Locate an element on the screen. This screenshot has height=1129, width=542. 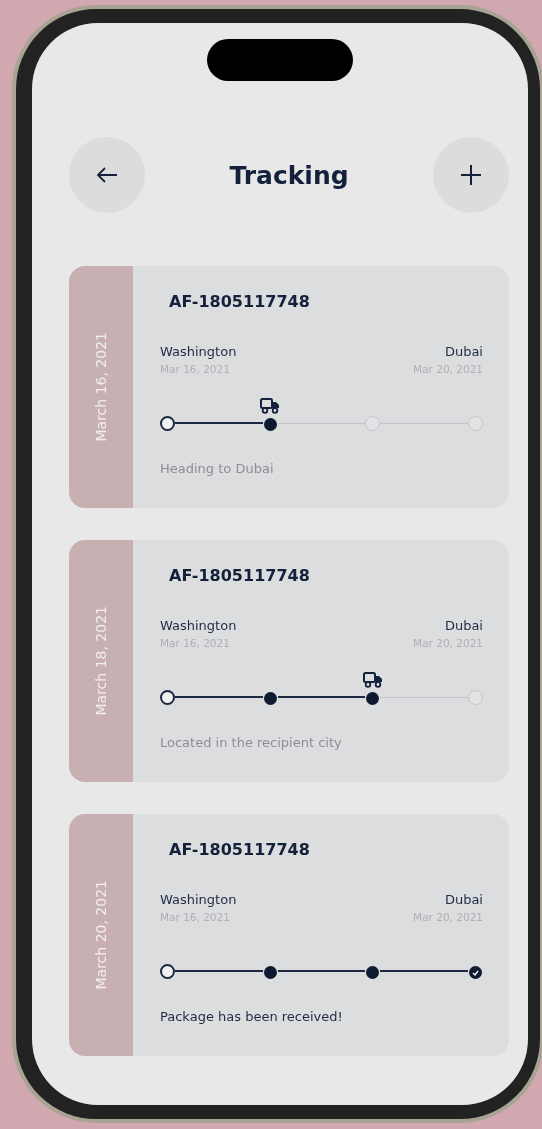
back-arrow-icon is located at coordinates (107, 175).